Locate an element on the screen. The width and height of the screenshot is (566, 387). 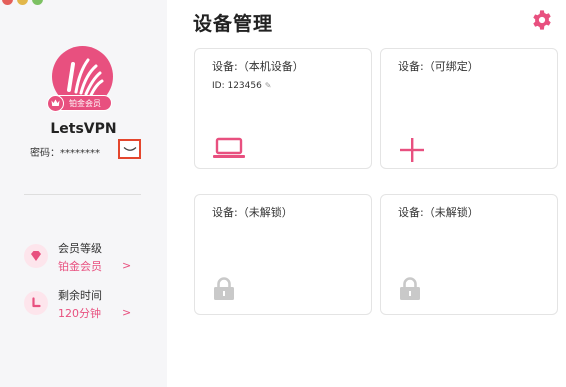
device-card-title: 设备:（本机设备） is located at coordinates (258, 66).